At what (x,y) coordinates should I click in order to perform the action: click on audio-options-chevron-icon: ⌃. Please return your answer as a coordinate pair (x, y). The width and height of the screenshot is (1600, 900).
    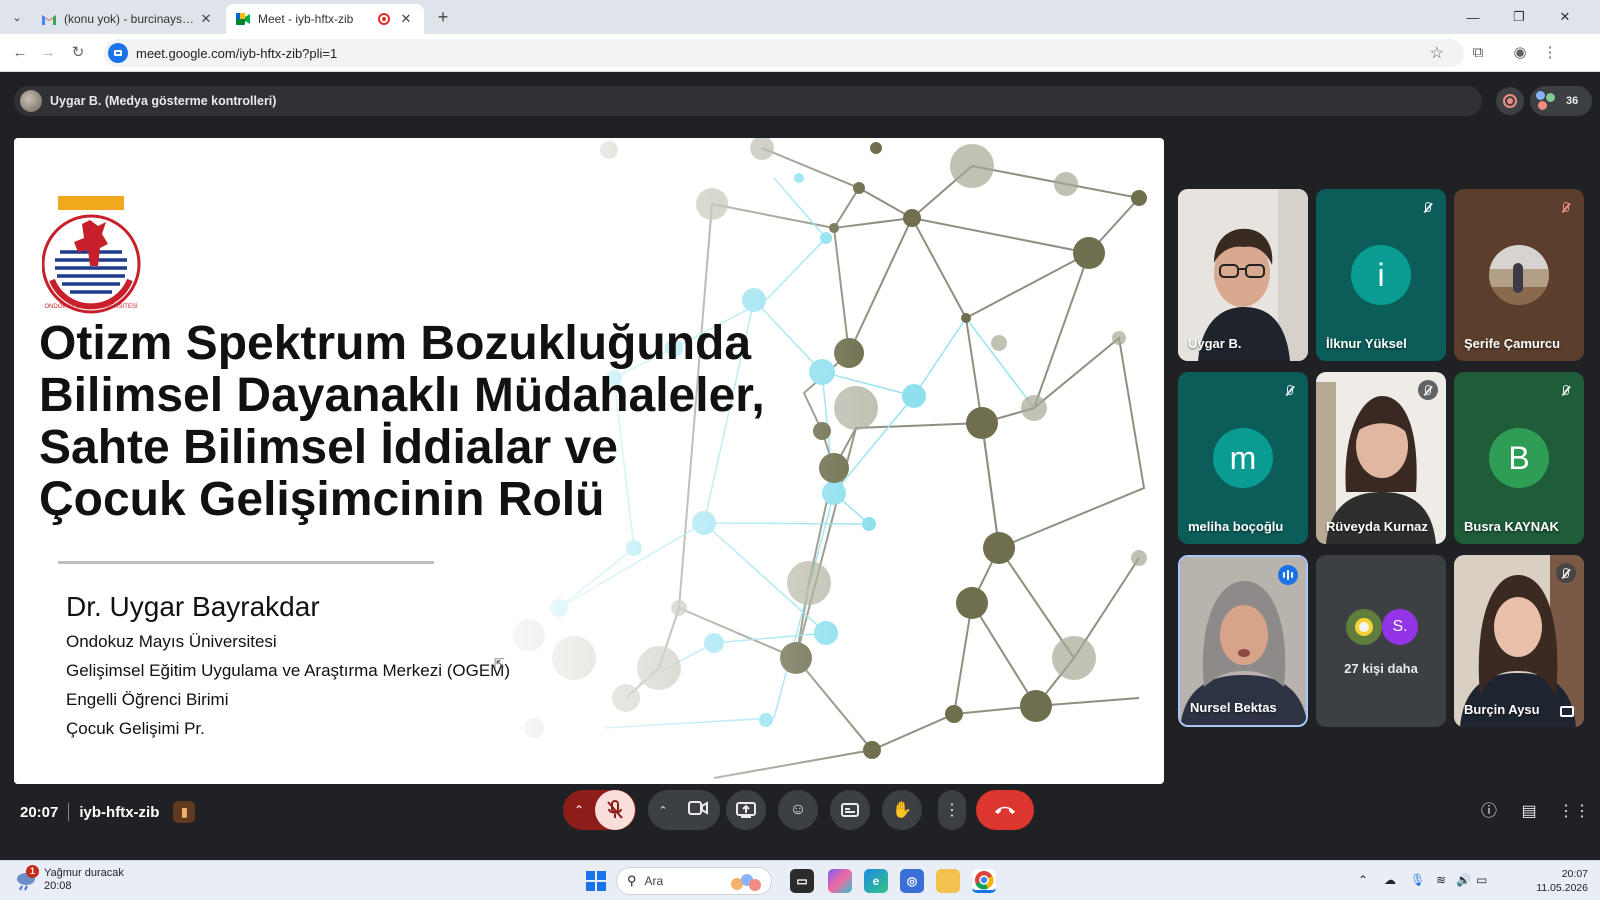
    Looking at the image, I should click on (579, 810).